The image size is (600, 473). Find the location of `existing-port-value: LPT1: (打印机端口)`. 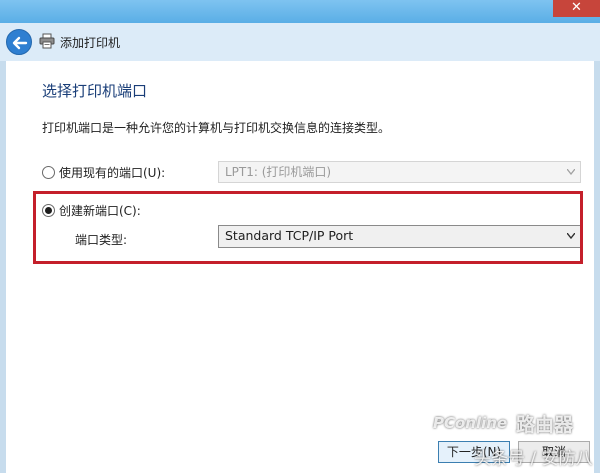

existing-port-value: LPT1: (打印机端口) is located at coordinates (278, 172).